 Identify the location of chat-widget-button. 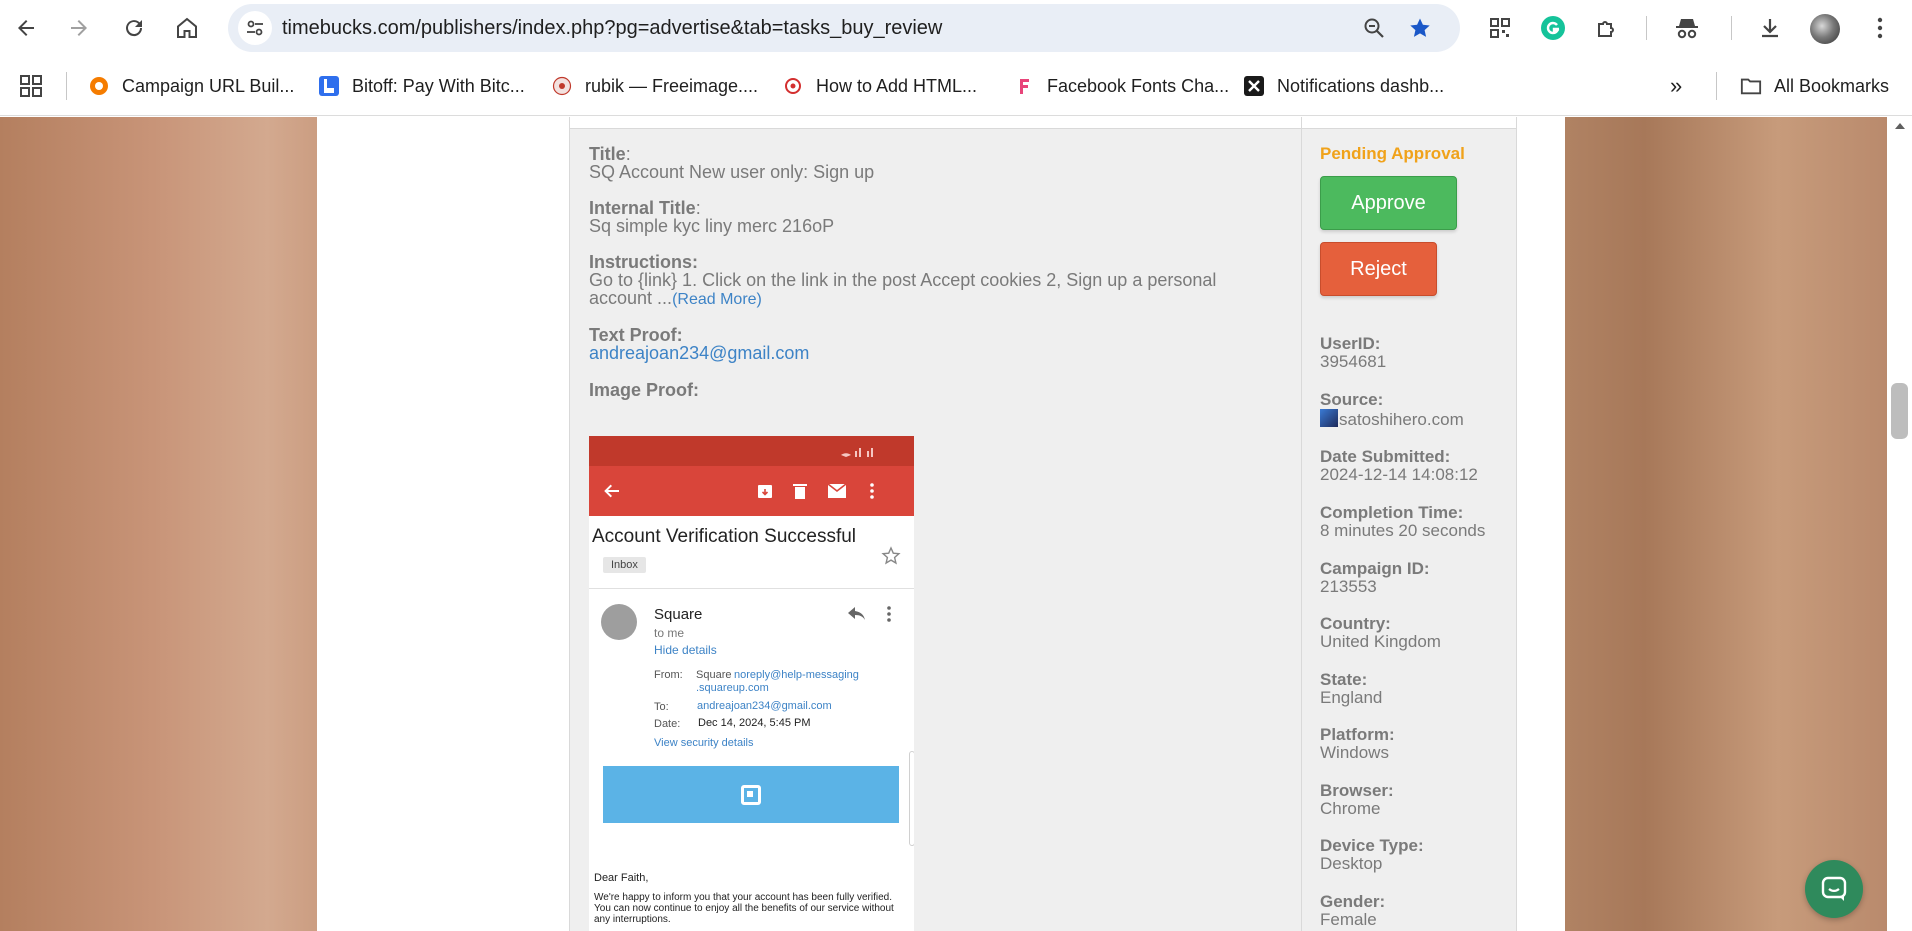
(1834, 889).